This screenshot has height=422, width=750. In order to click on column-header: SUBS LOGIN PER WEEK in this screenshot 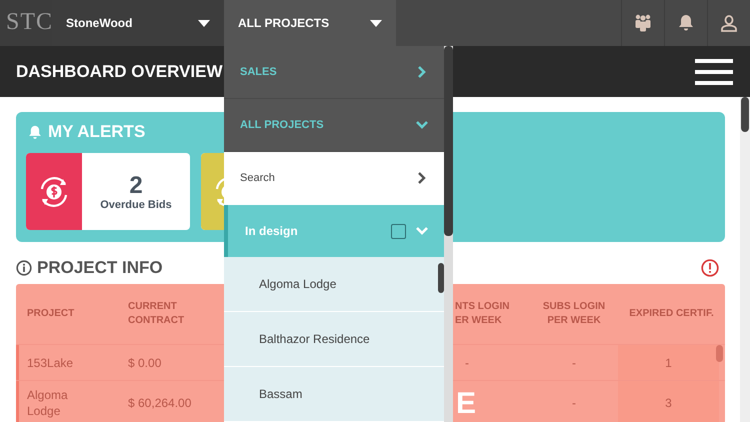, I will do `click(574, 314)`.